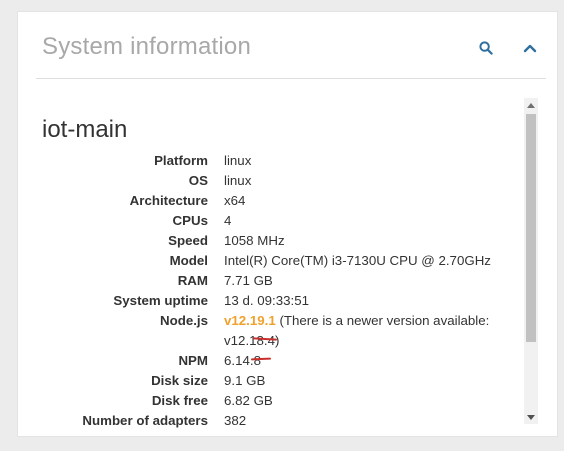  Describe the element at coordinates (282, 401) in the screenshot. I see `row-disk-free: Disk free 6.82 GB` at that location.